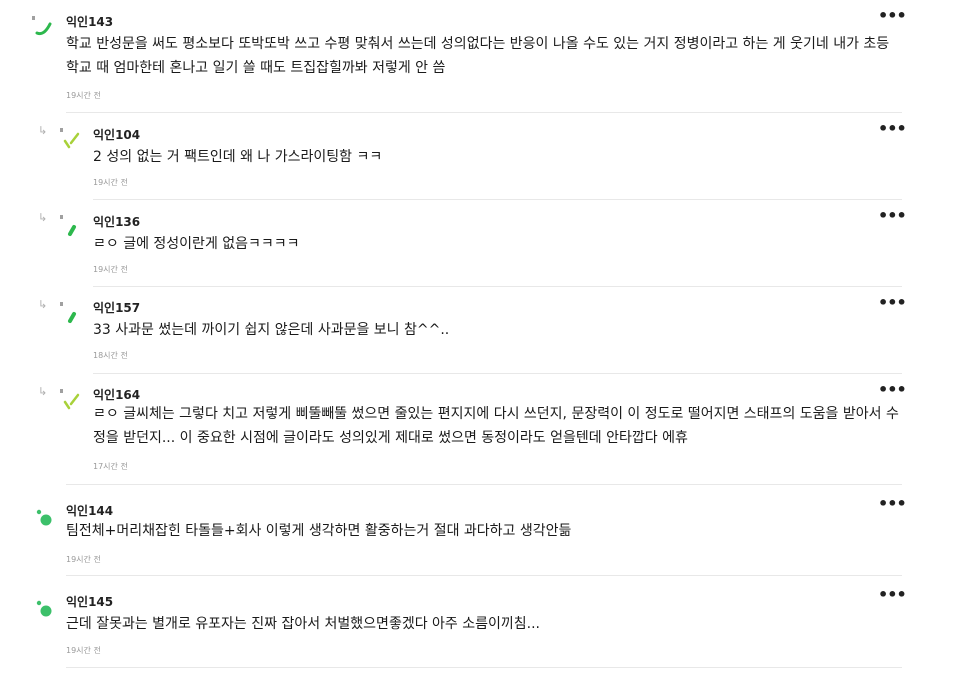 The image size is (959, 677). Describe the element at coordinates (238, 157) in the screenshot. I see `comment-text: 2 성의 없는 거 팩트인데 왜 나 가스라이팅함 ㅋㅋ` at that location.